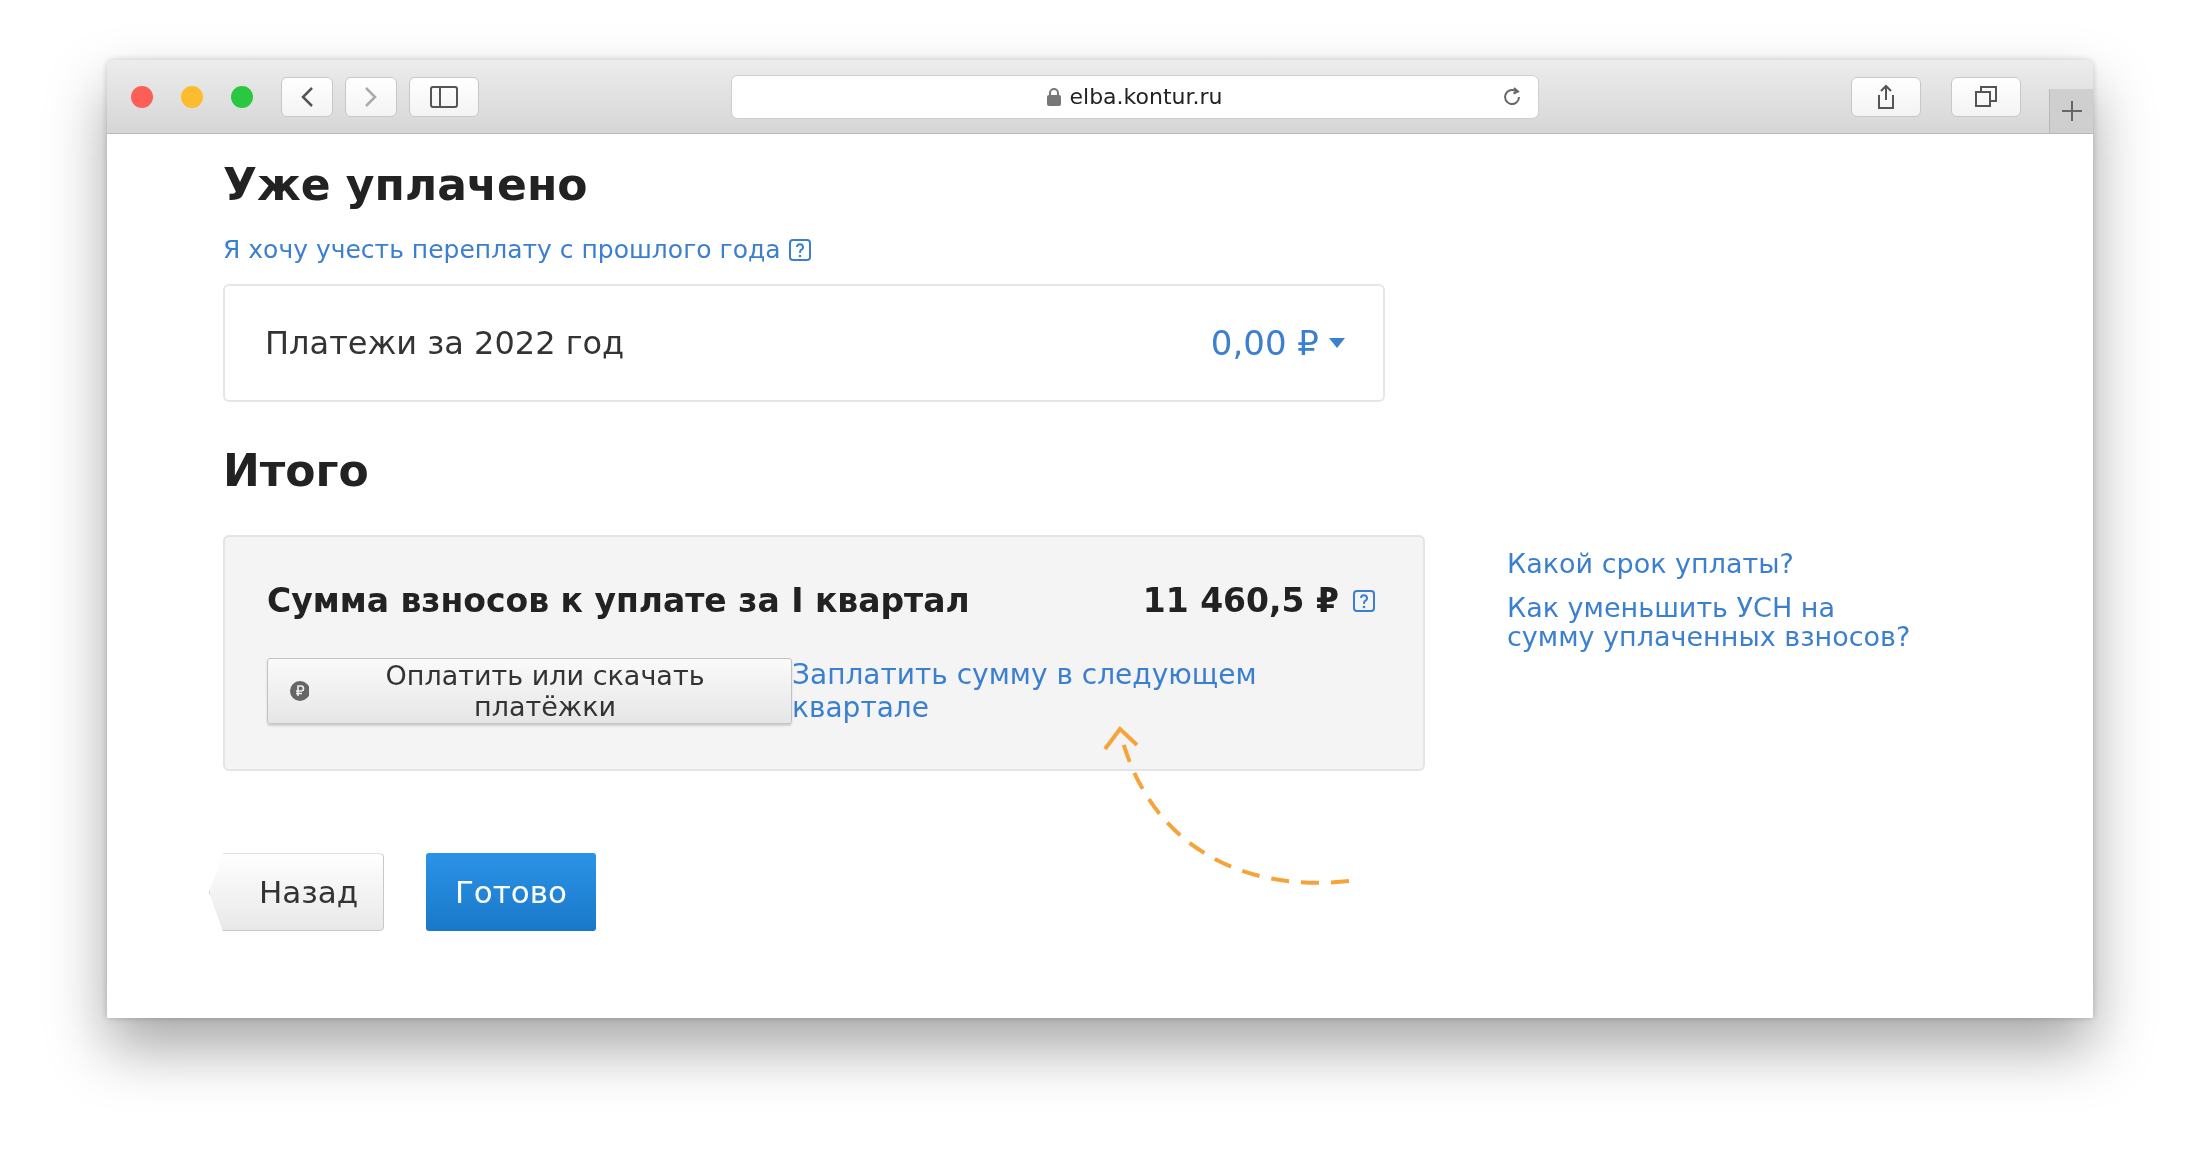 The height and width of the screenshot is (1157, 2200). Describe the element at coordinates (1146, 96) in the screenshot. I see `url-text: elba.kontur.ru` at that location.